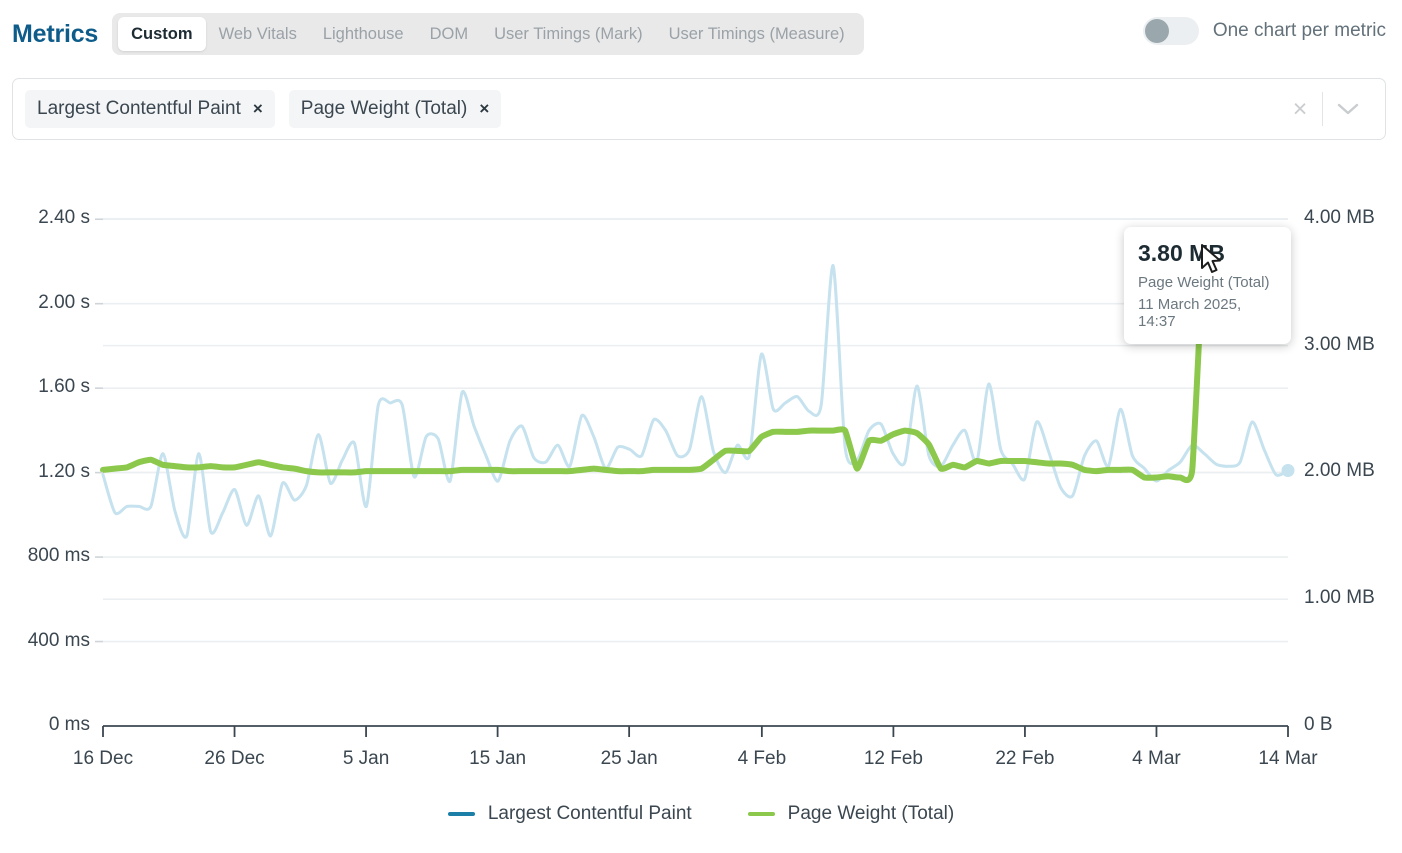  I want to click on one-chart-per-metric-toggle, so click(1170, 31).